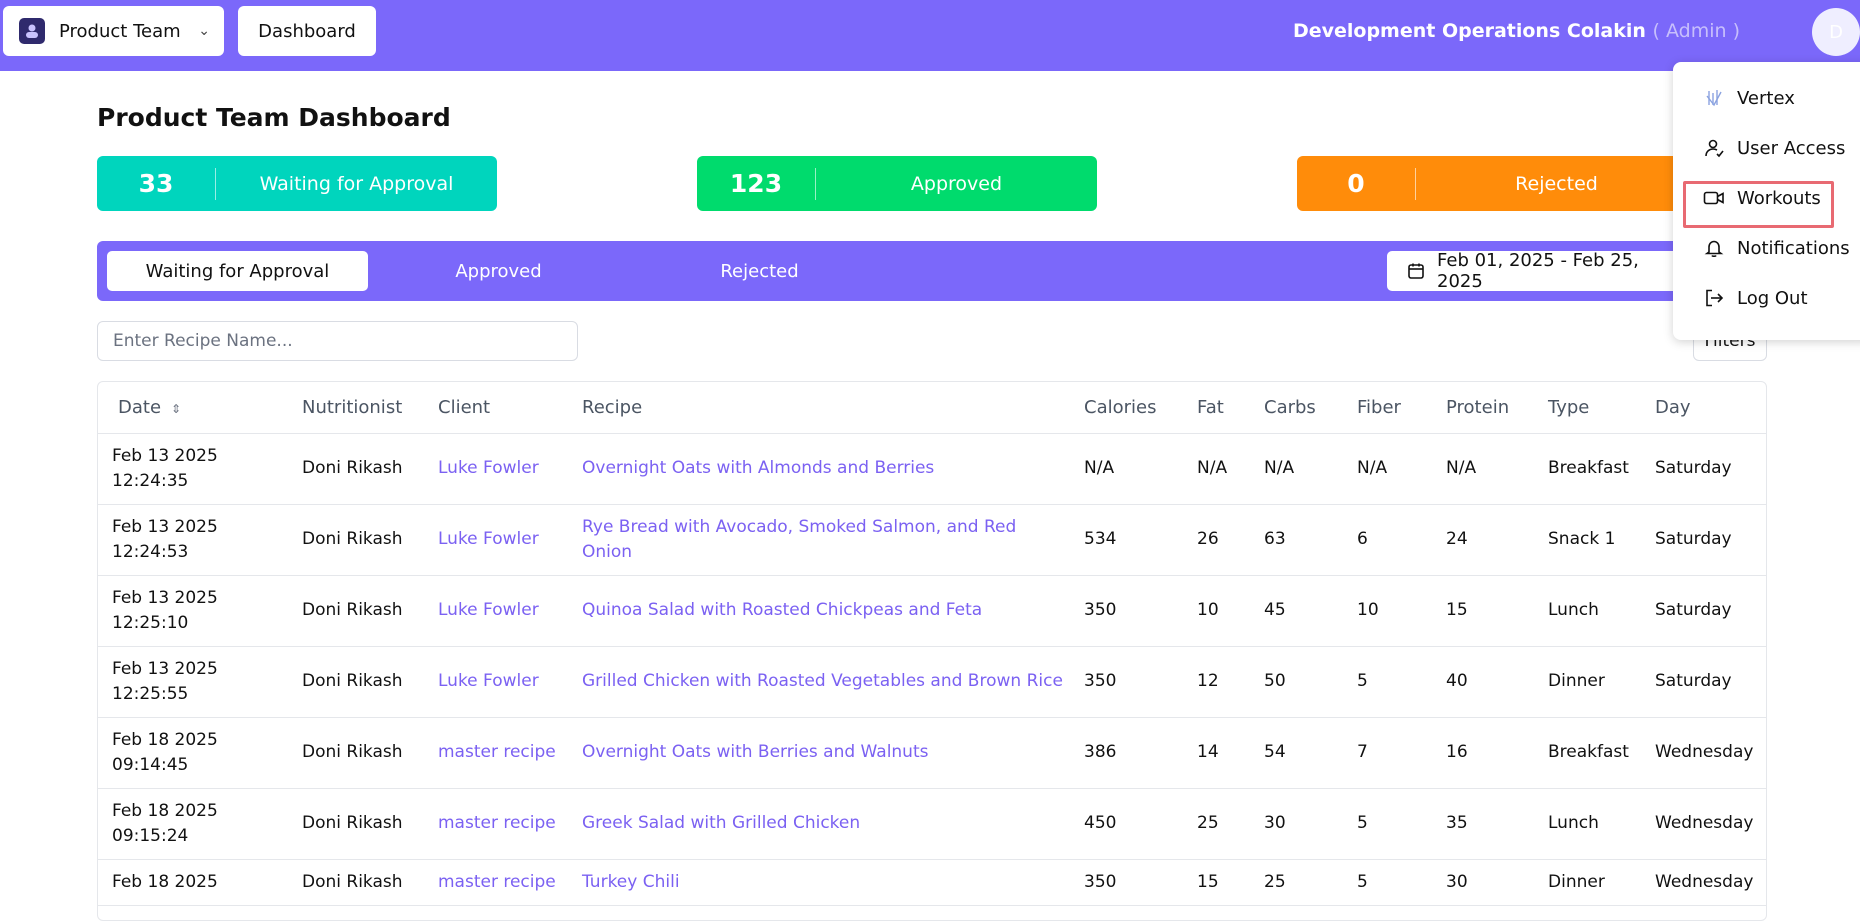 The image size is (1860, 921). I want to click on cell-carbs: 45, so click(1296, 611).